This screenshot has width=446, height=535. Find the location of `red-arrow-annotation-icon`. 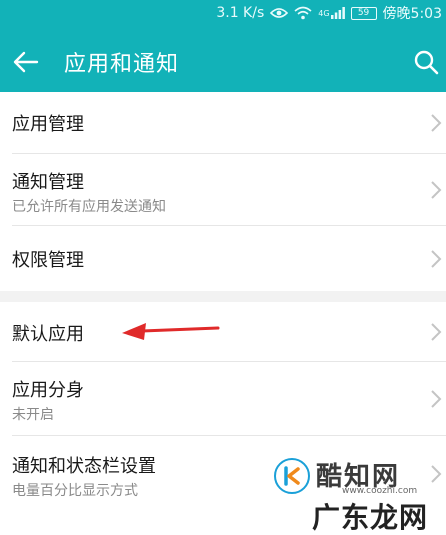

red-arrow-annotation-icon is located at coordinates (171, 331).